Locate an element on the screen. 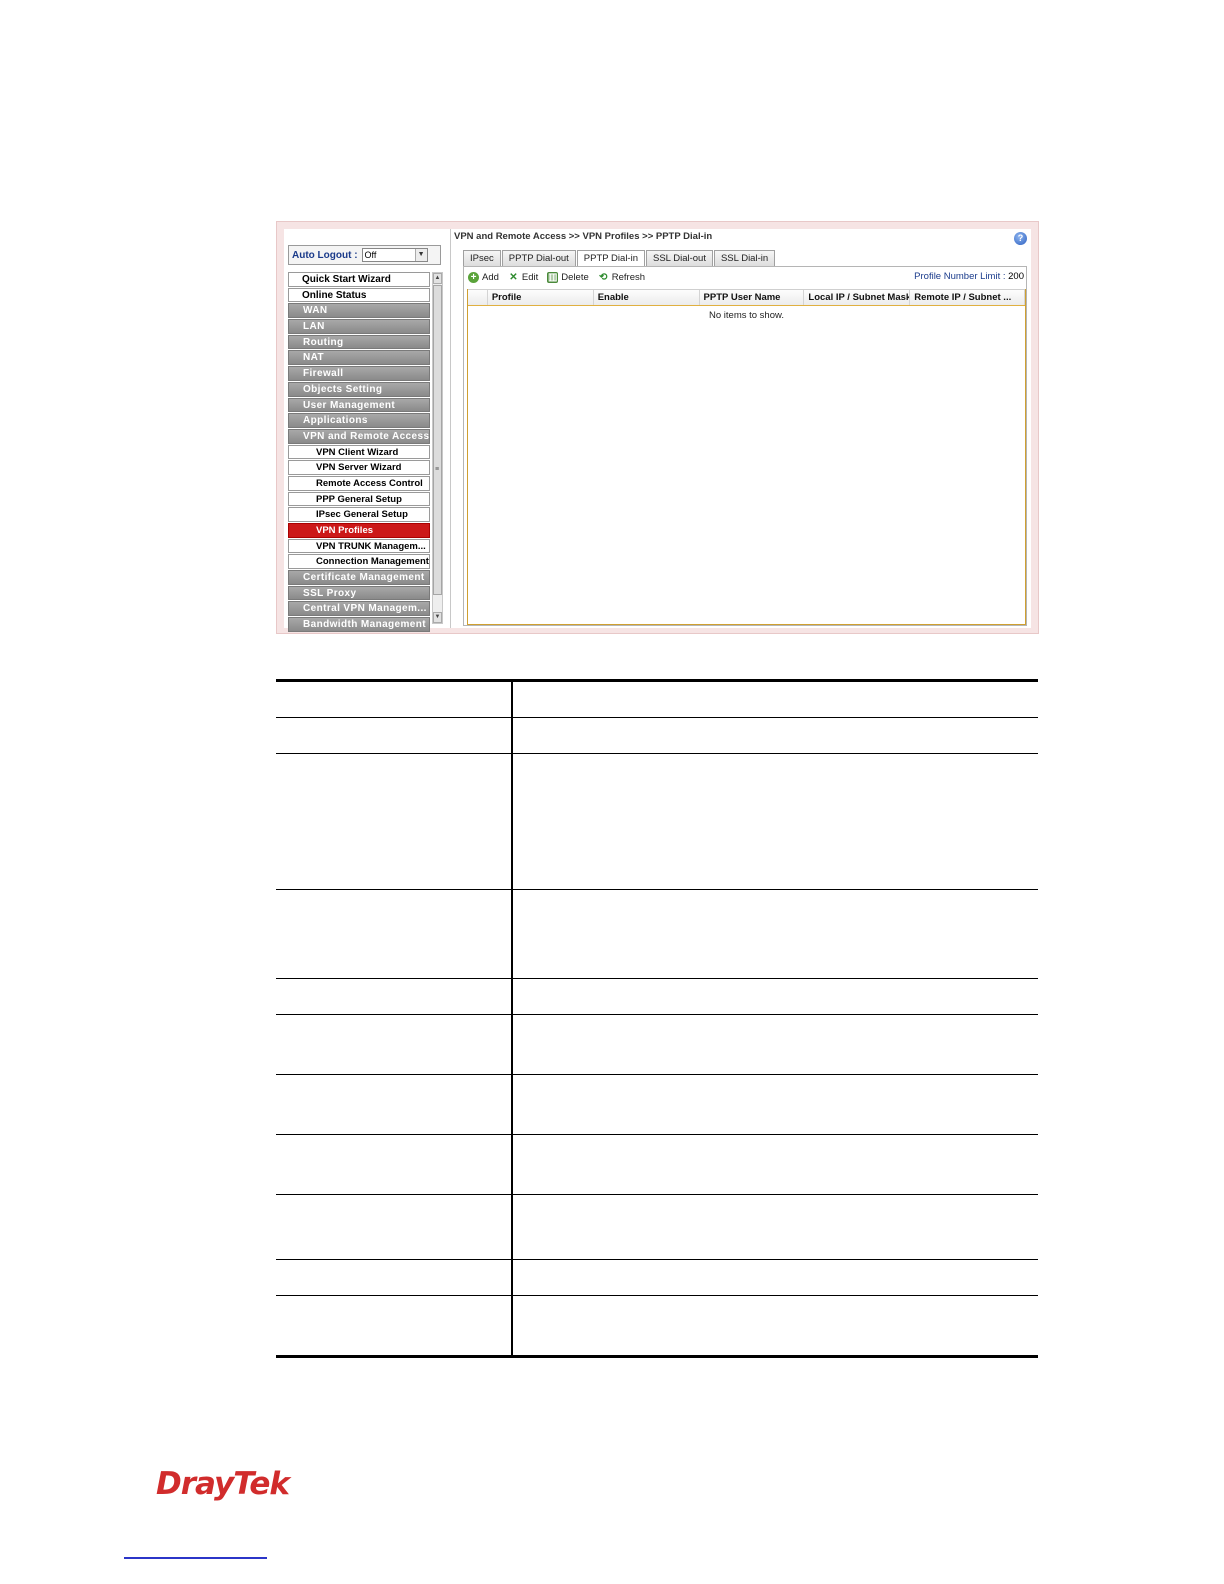 The width and height of the screenshot is (1224, 1584). delete-button: ▥ Delete is located at coordinates (568, 277).